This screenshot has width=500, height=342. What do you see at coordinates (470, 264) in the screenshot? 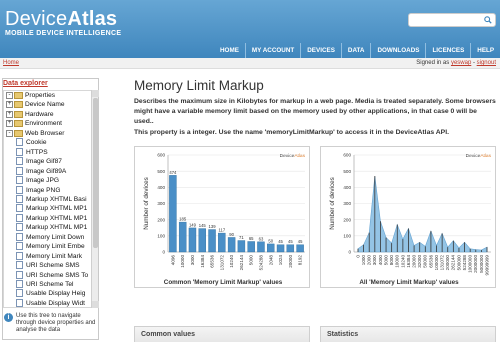
I see `x-tick-label: 1000000` at bounding box center [470, 264].